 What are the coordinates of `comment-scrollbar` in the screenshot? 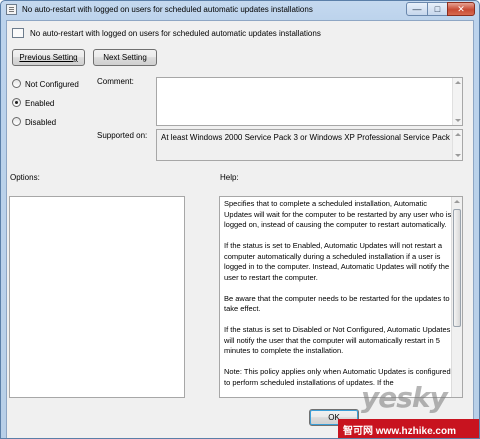 It's located at (457, 101).